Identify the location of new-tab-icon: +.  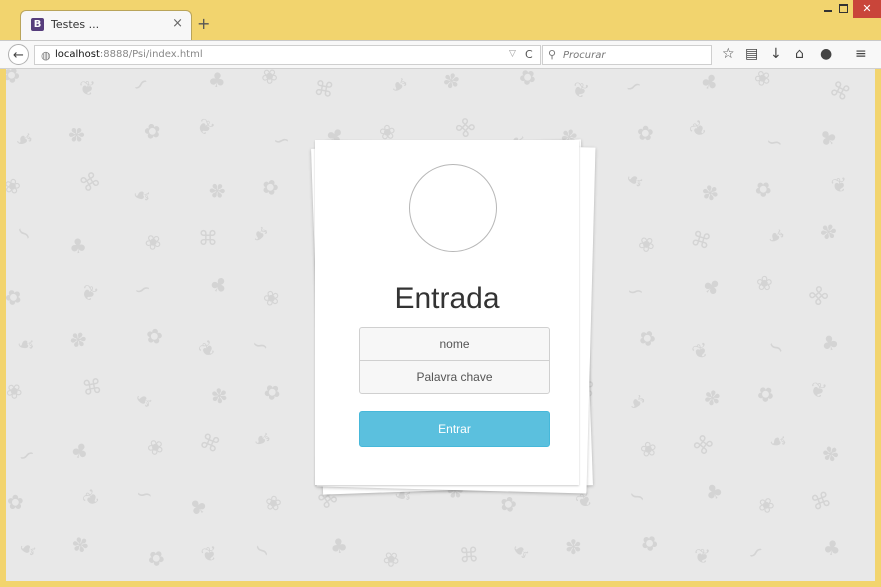
(203, 23).